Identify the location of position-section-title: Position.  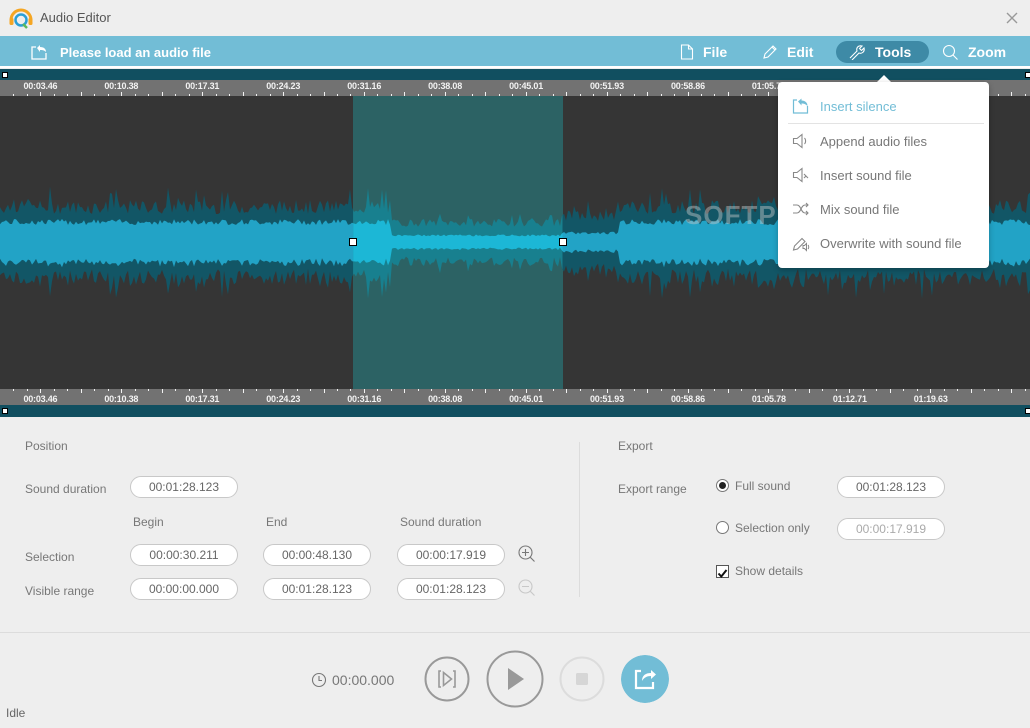
(46, 446).